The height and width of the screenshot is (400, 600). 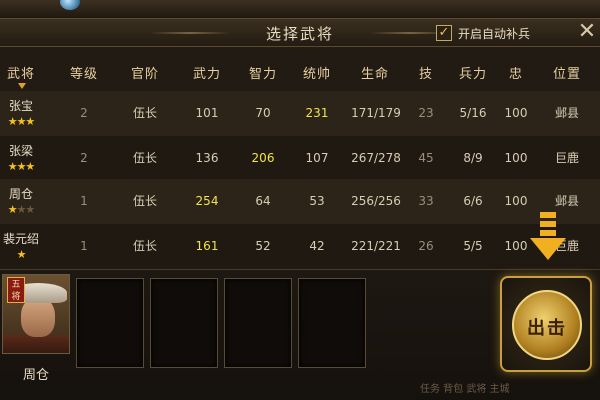 I want to click on force-value: 136, so click(x=207, y=158).